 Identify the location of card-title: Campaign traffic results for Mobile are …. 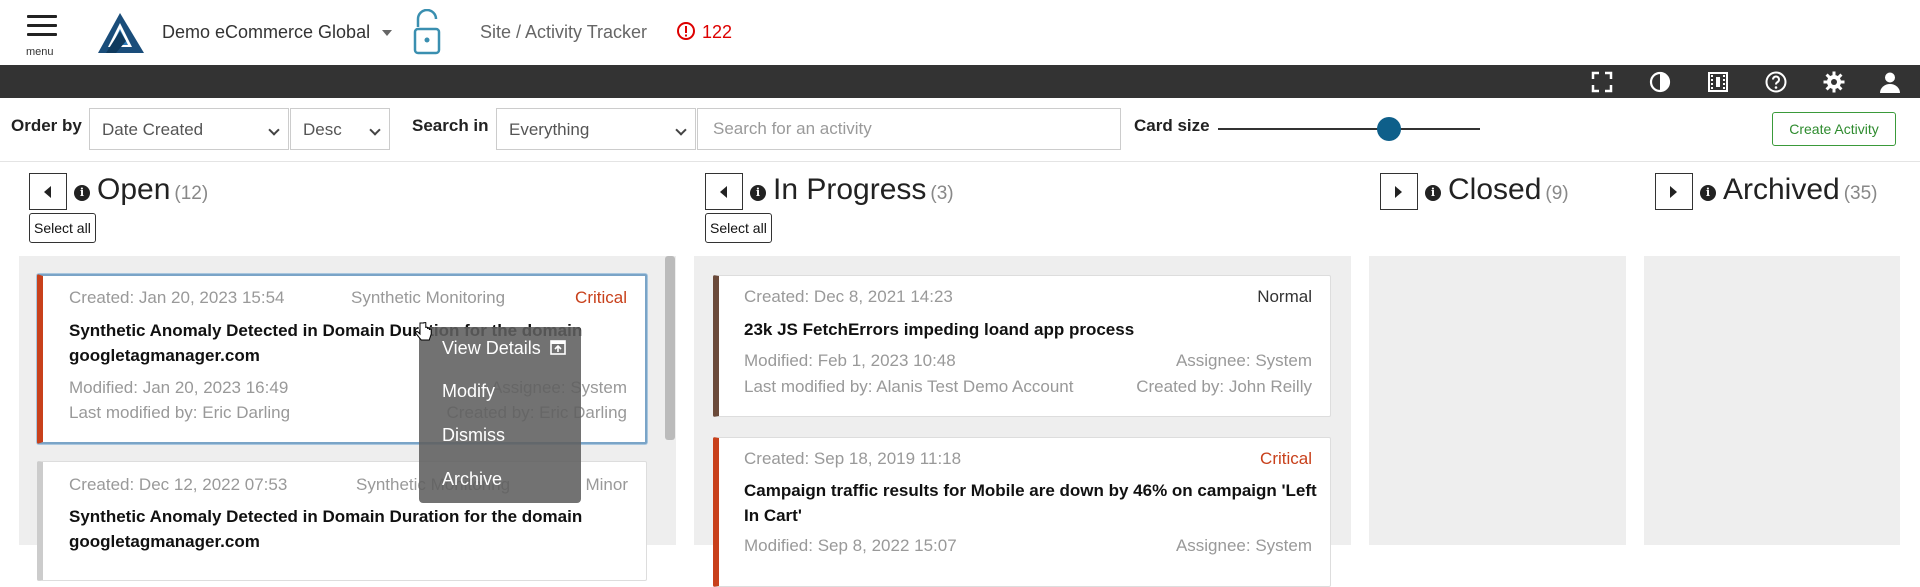
(1030, 503).